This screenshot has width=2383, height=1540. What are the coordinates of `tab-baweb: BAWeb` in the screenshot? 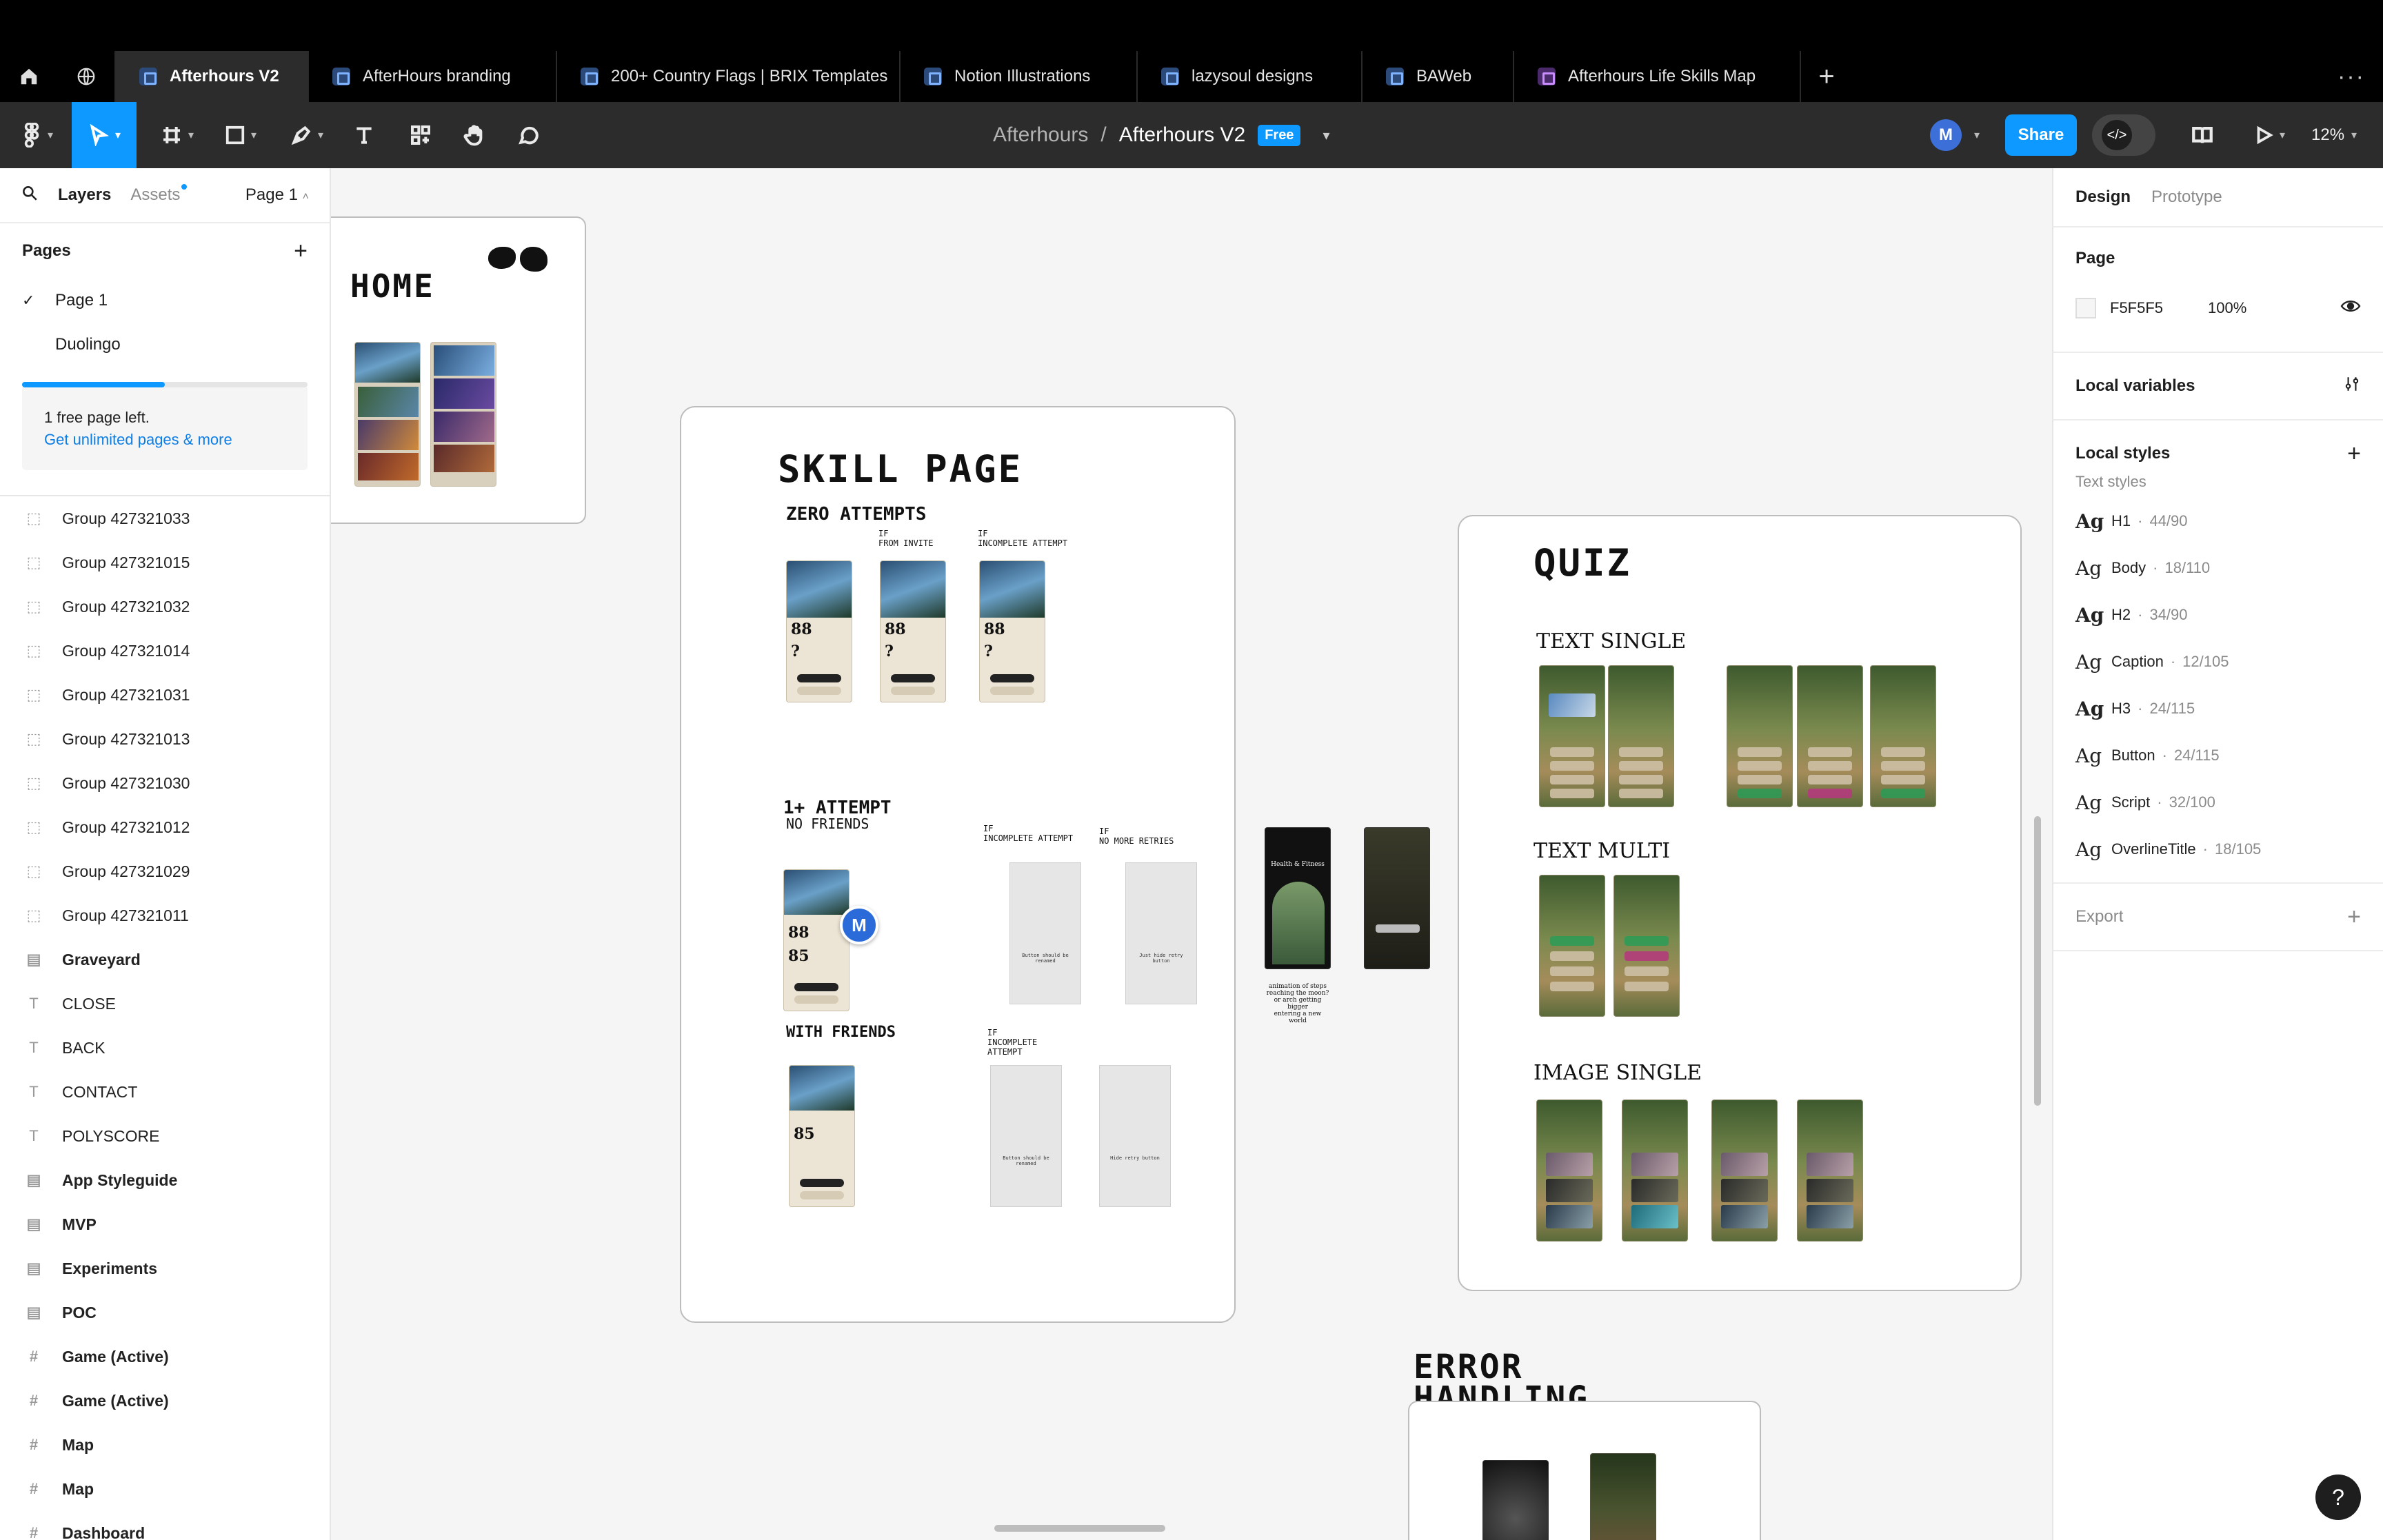 It's located at (1438, 77).